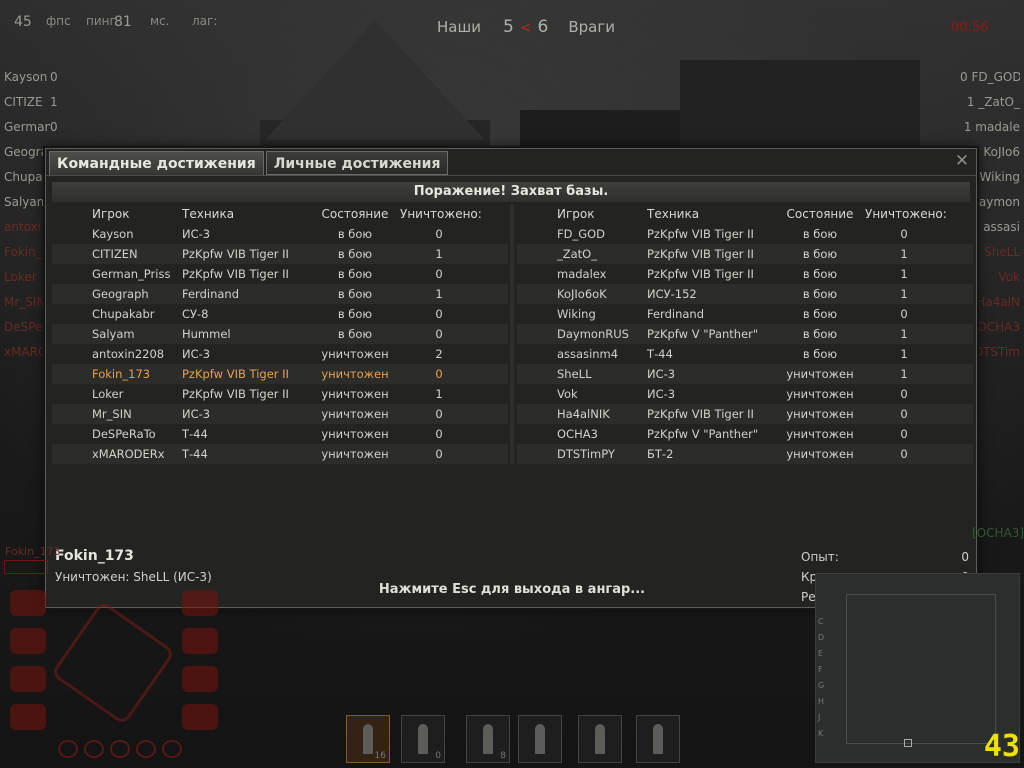 The height and width of the screenshot is (768, 1024). Describe the element at coordinates (423, 739) in the screenshot. I see `slot-apcr-shell: 0` at that location.